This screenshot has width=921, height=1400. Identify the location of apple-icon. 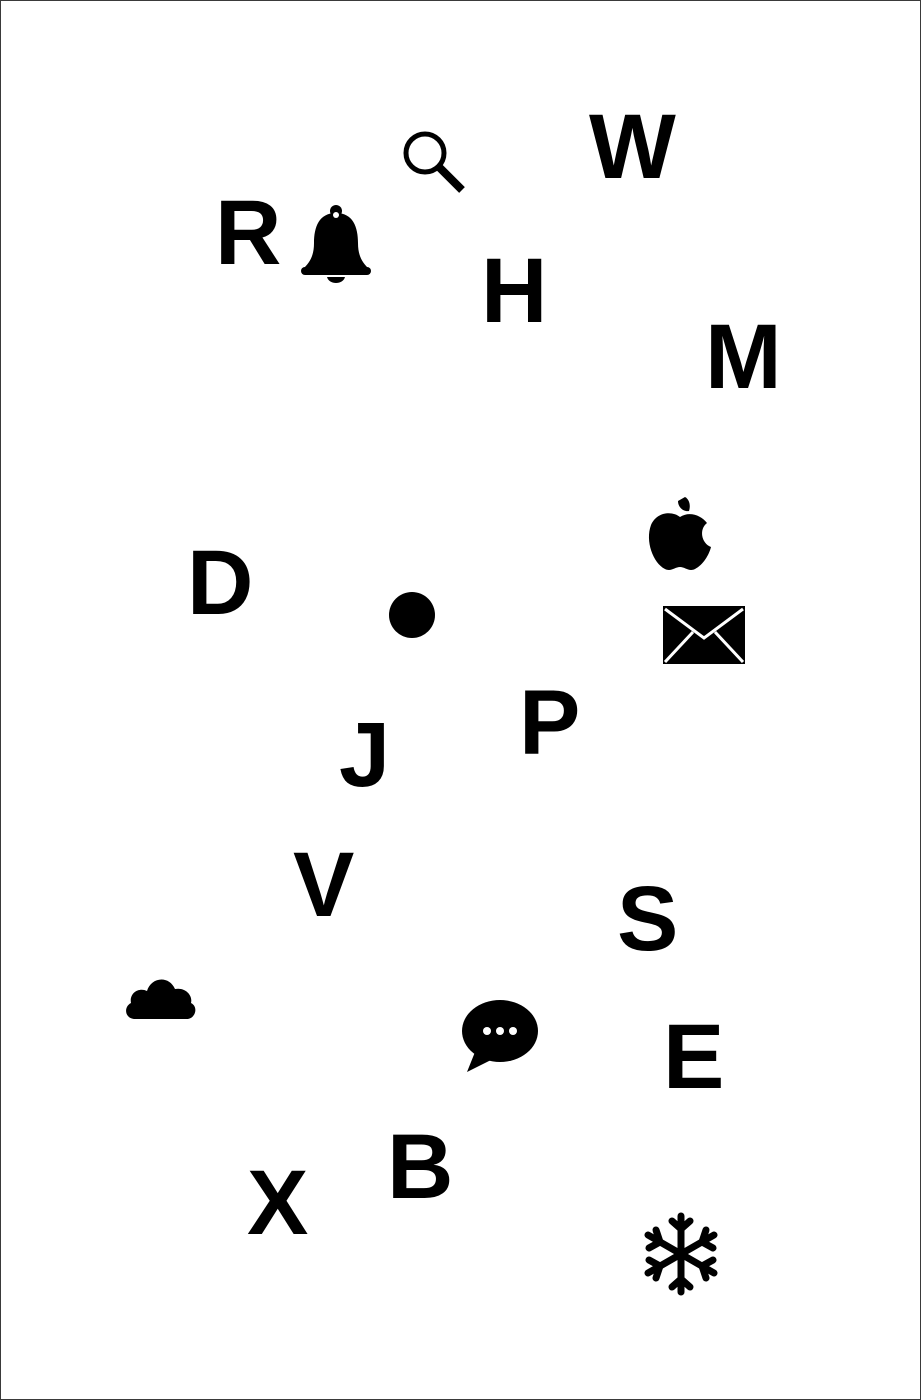
(680, 533).